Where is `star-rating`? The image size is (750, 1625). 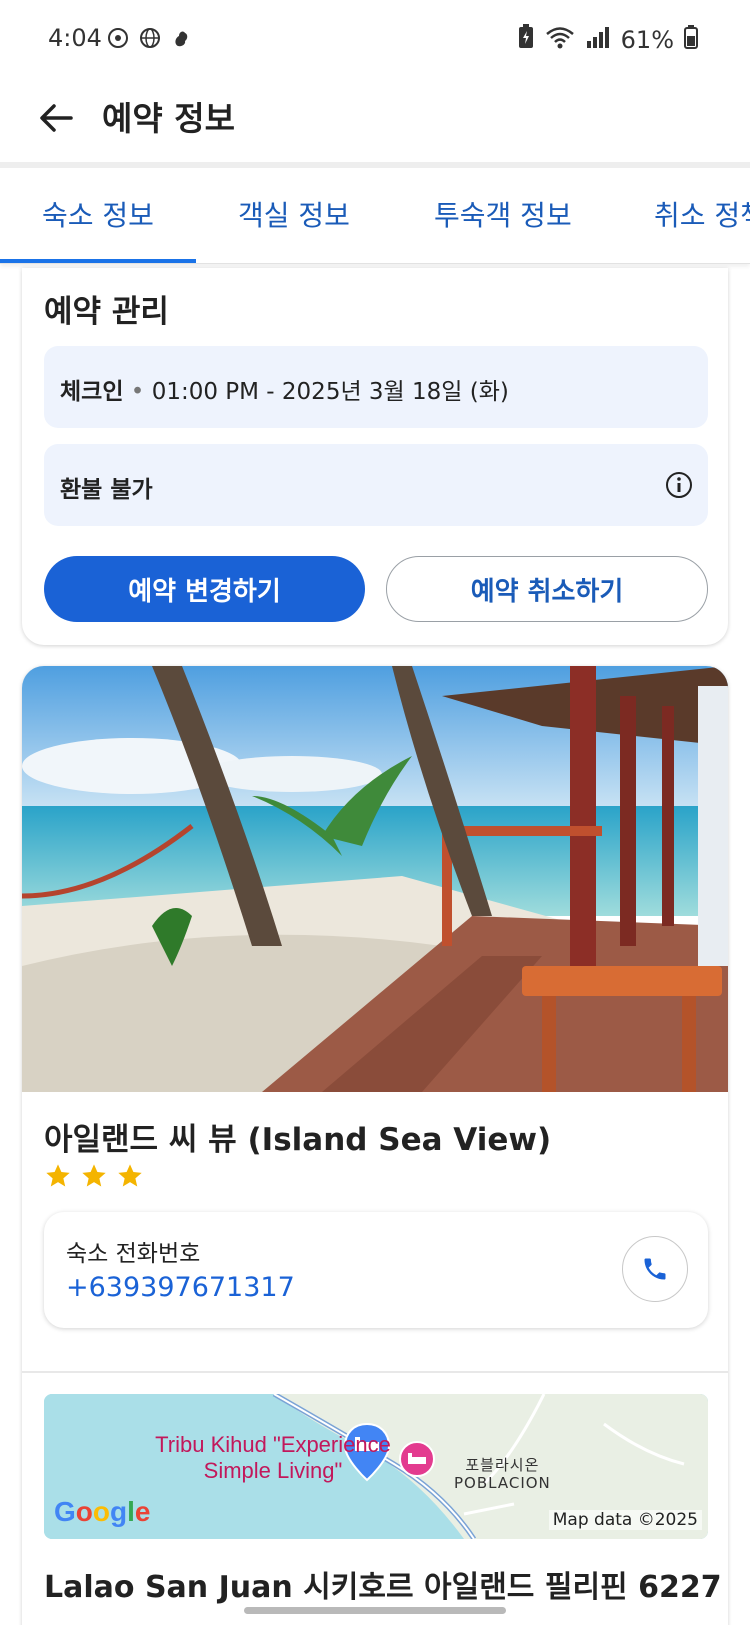 star-rating is located at coordinates (94, 1176).